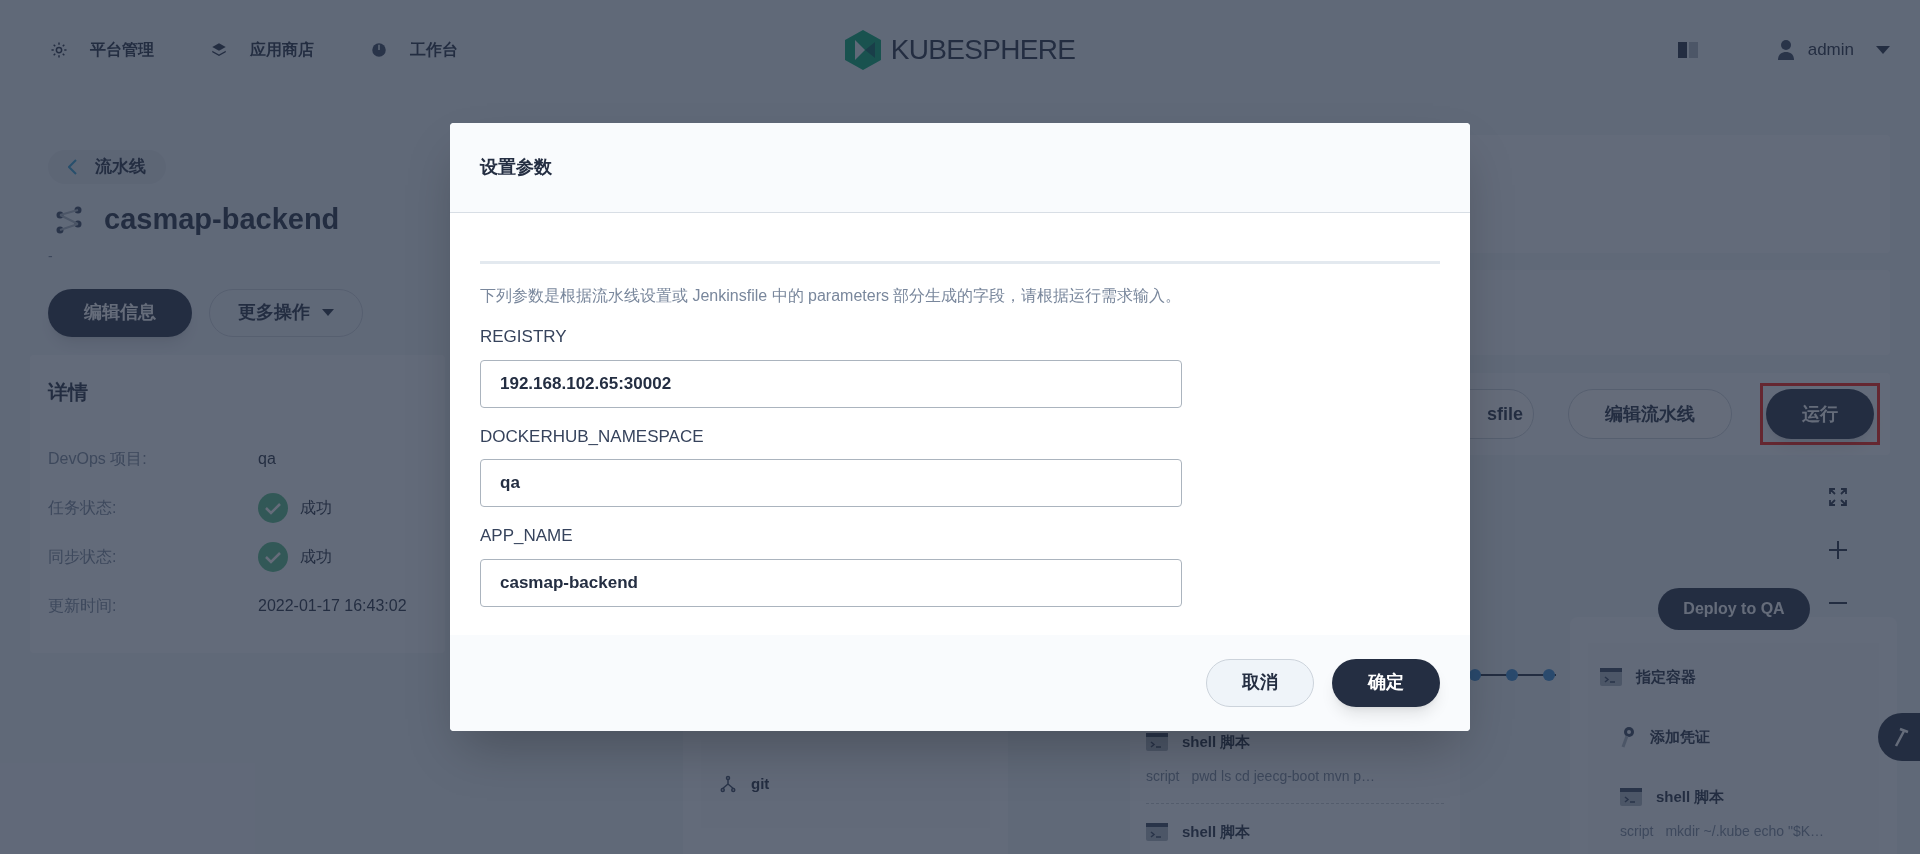 The width and height of the screenshot is (1920, 854). What do you see at coordinates (523, 337) in the screenshot?
I see `param-label: REGISTRY` at bounding box center [523, 337].